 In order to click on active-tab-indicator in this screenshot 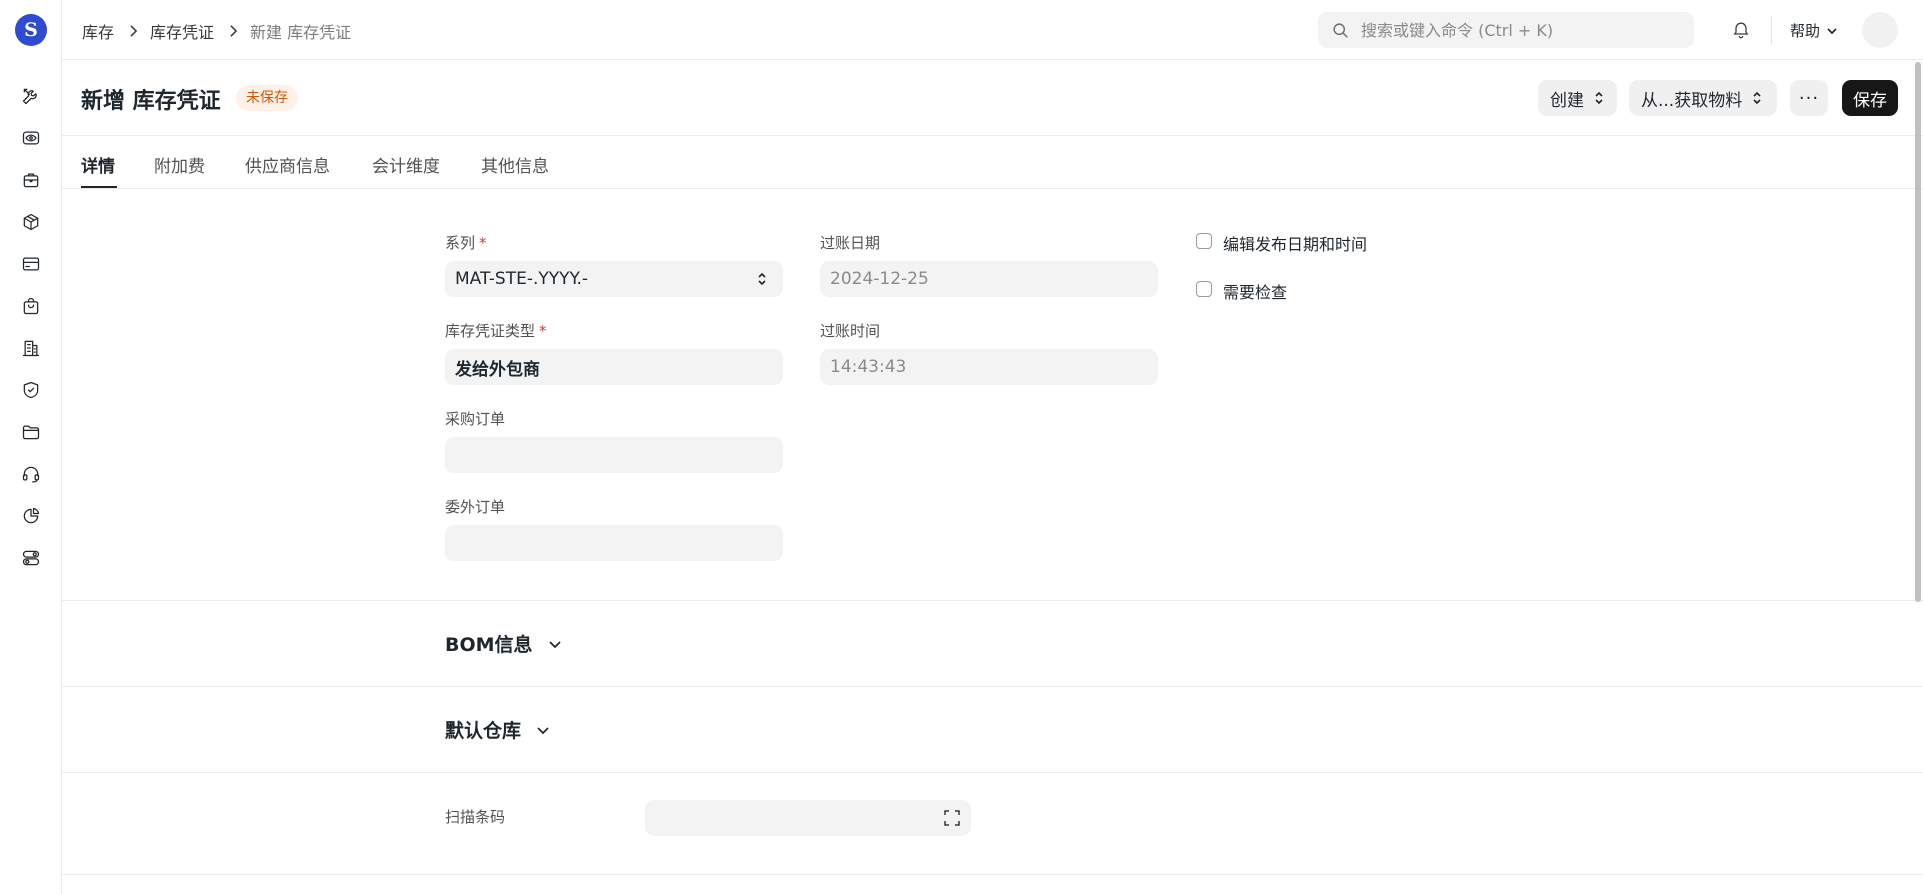, I will do `click(99, 187)`.